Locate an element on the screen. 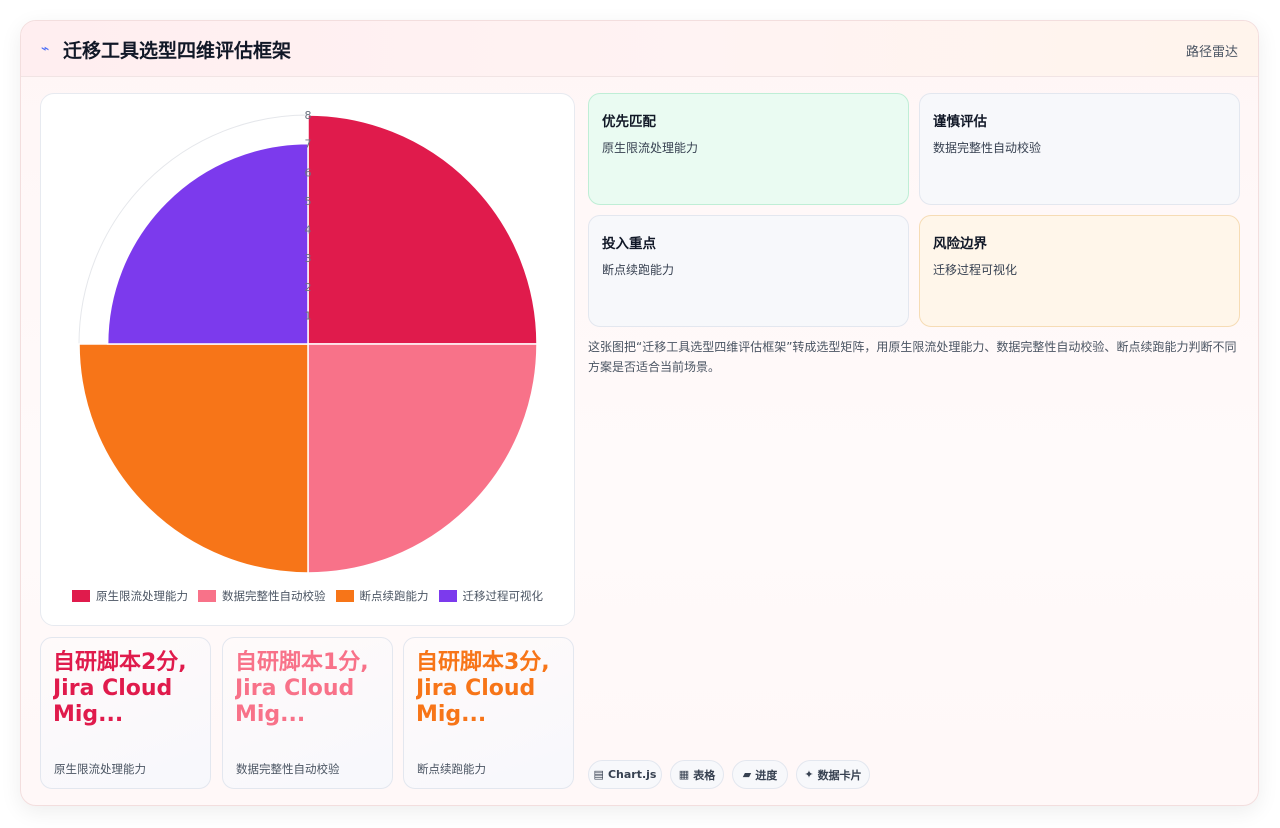 The height and width of the screenshot is (828, 1280). legend-item: 断点续跑能力 is located at coordinates (382, 596).